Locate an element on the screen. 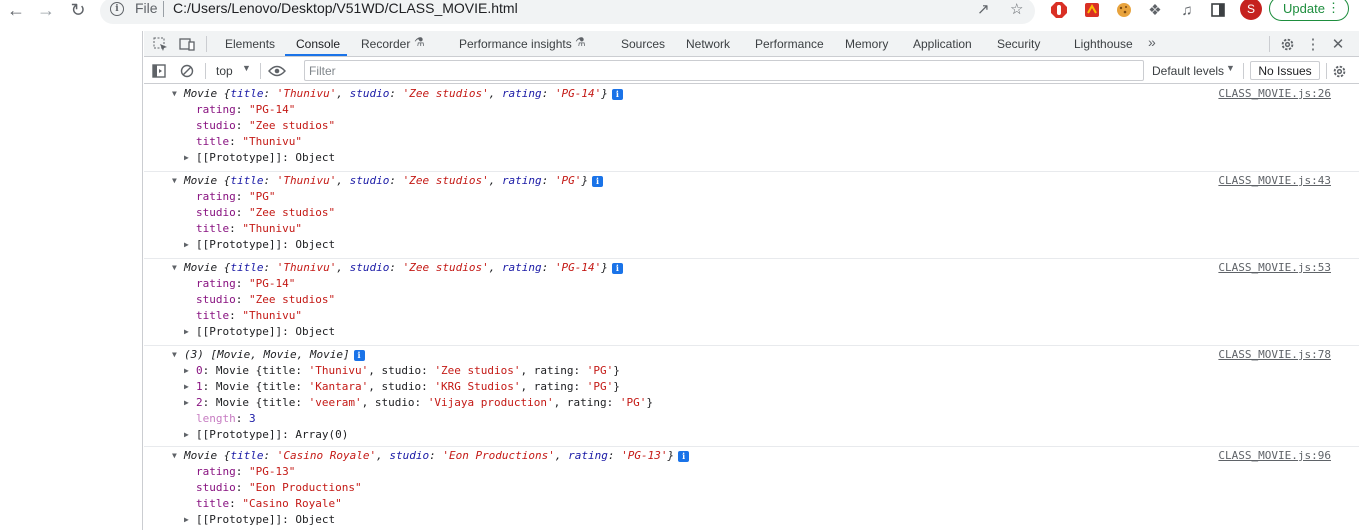 The image size is (1359, 530). back-arrow-icon: ← is located at coordinates (16, 10).